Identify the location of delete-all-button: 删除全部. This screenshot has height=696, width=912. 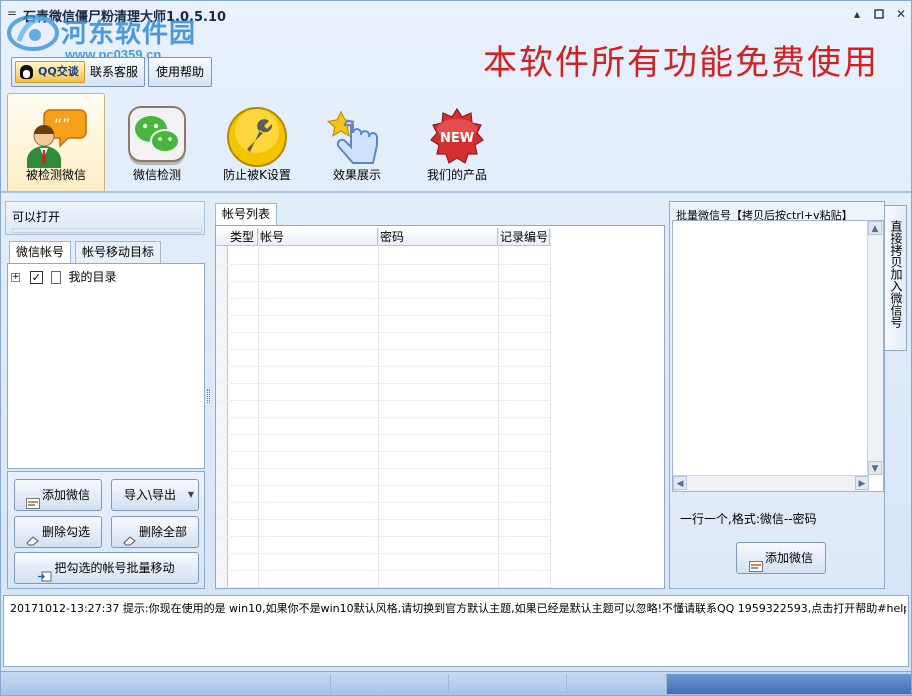
(155, 532).